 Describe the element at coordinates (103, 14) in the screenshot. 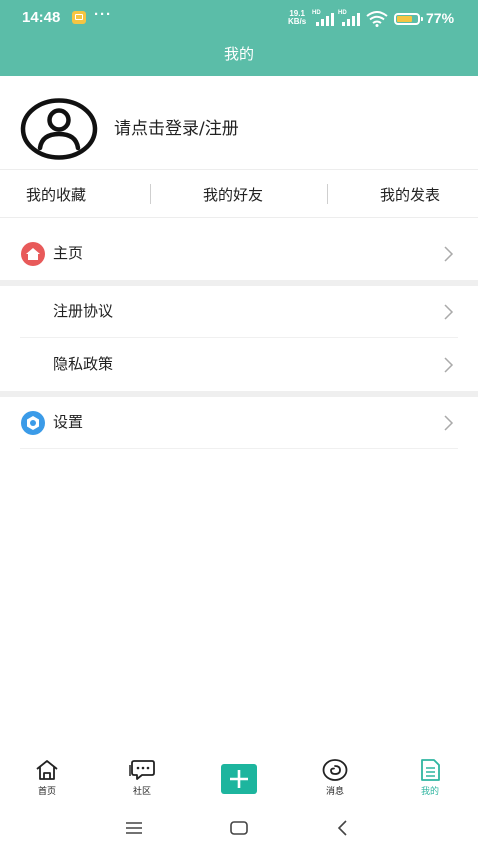

I see `more-notifications-indicator: ···` at that location.